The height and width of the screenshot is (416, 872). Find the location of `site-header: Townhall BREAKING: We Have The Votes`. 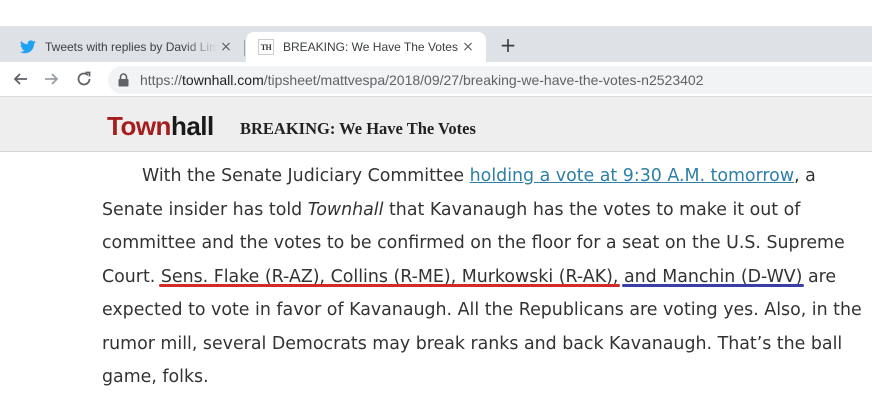

site-header: Townhall BREAKING: We Have The Votes is located at coordinates (436, 124).